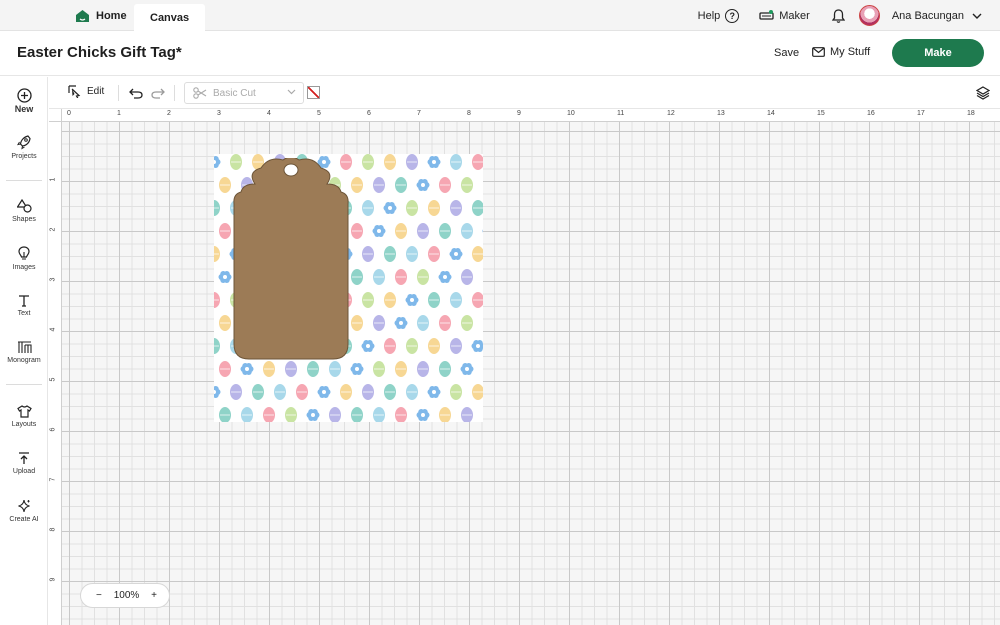  Describe the element at coordinates (24, 206) in the screenshot. I see `shapes-icon` at that location.